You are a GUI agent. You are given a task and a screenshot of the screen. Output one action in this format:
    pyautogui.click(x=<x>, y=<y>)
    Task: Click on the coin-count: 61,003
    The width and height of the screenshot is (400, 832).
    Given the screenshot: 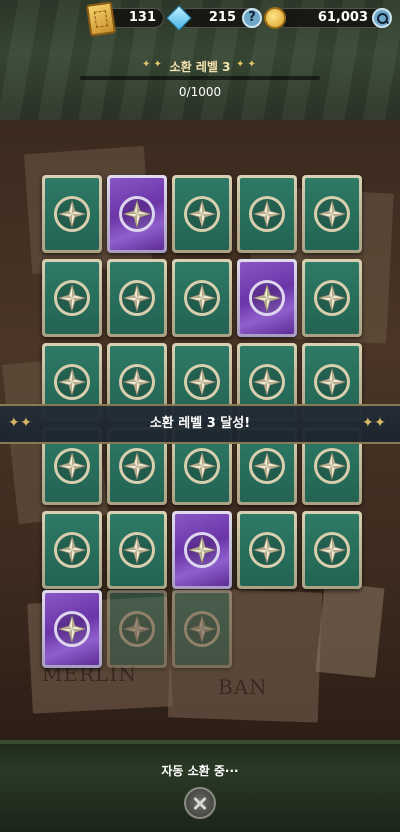 What is the action you would take?
    pyautogui.click(x=342, y=17)
    